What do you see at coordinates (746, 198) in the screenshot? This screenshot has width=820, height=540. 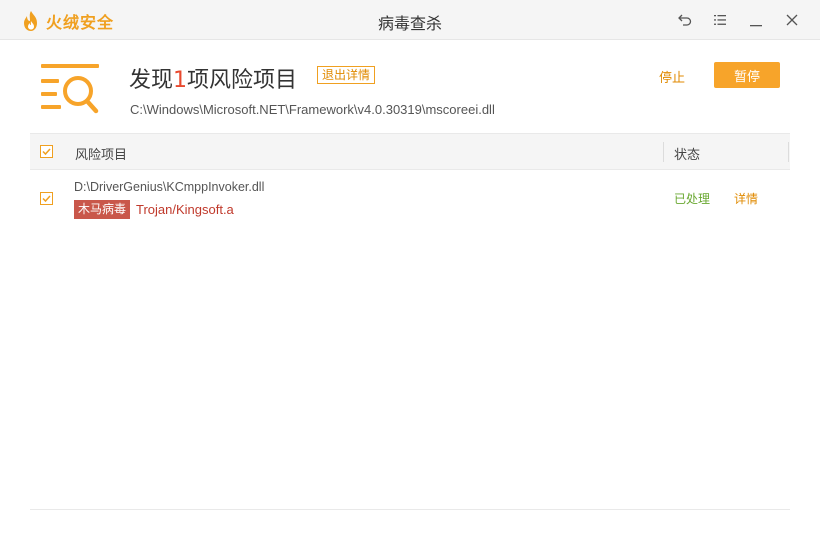 I see `row-detail-link: 详情` at bounding box center [746, 198].